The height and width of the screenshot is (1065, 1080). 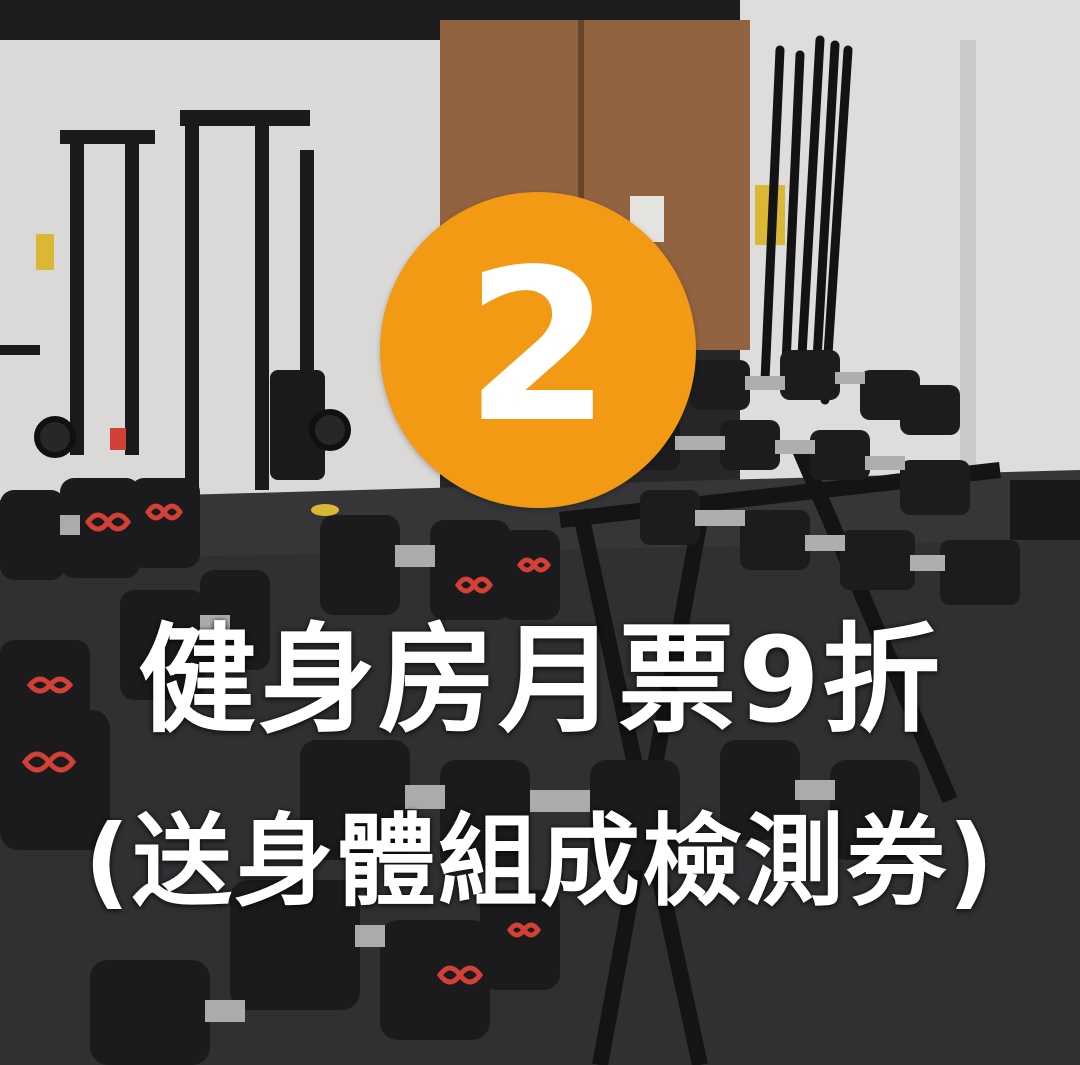 What do you see at coordinates (538, 346) in the screenshot?
I see `badge-number: 2` at bounding box center [538, 346].